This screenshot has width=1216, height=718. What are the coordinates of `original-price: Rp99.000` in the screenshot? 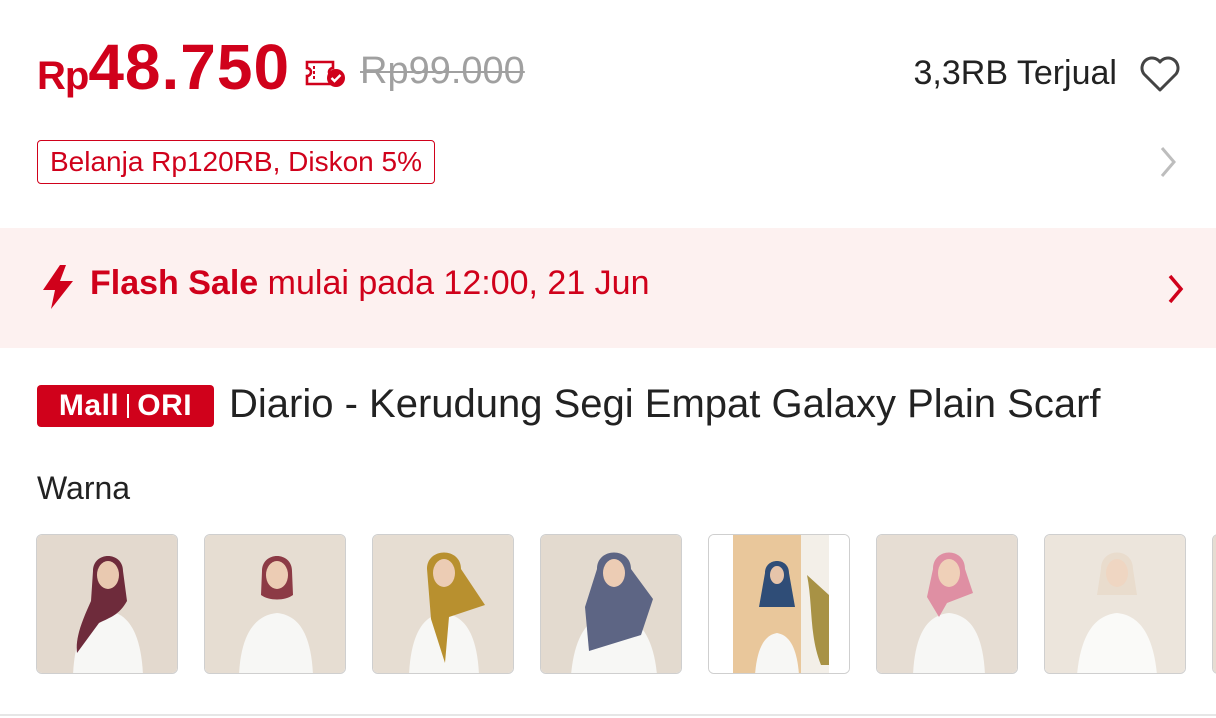 It's located at (442, 71).